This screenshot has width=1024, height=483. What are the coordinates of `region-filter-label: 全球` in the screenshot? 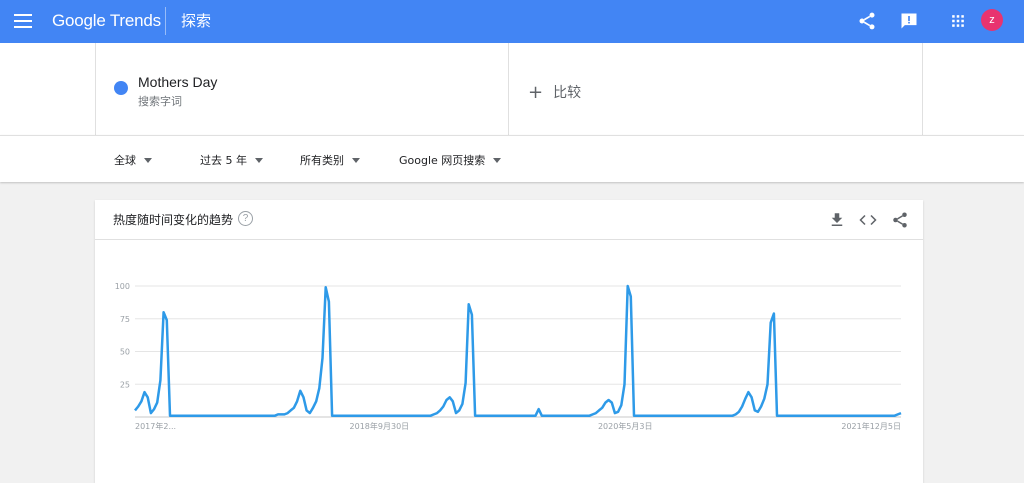 It's located at (125, 160).